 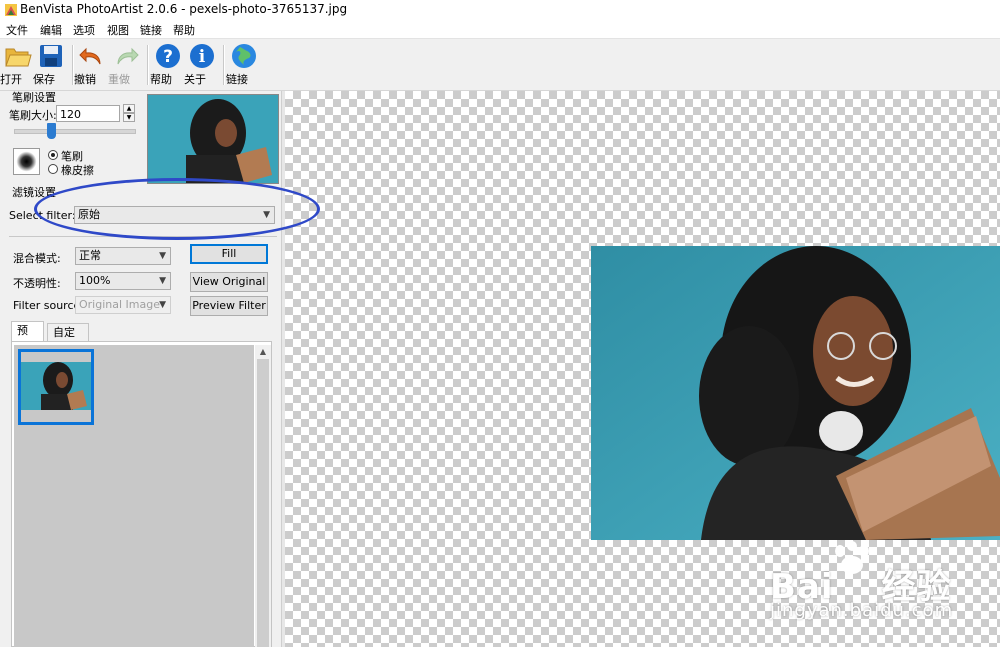 I want to click on scrollbar-thumb, so click(x=263, y=503).